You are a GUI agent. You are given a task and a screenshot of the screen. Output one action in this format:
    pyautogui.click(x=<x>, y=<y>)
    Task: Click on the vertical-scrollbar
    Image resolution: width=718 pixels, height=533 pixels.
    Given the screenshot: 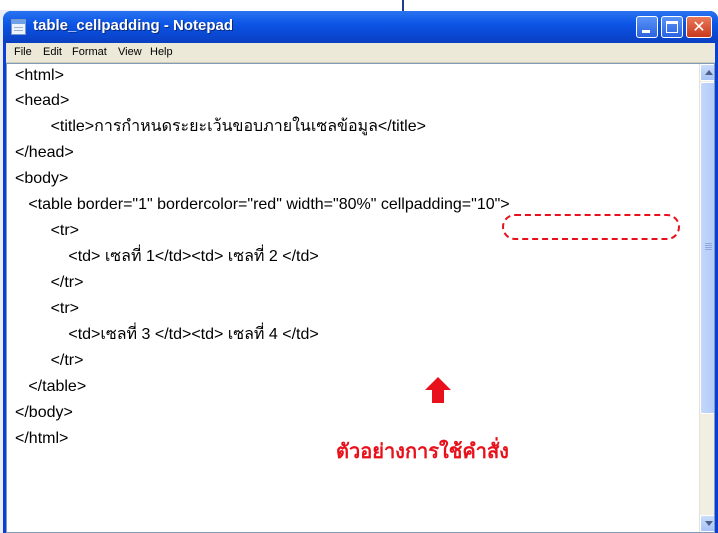 What is the action you would take?
    pyautogui.click(x=706, y=298)
    